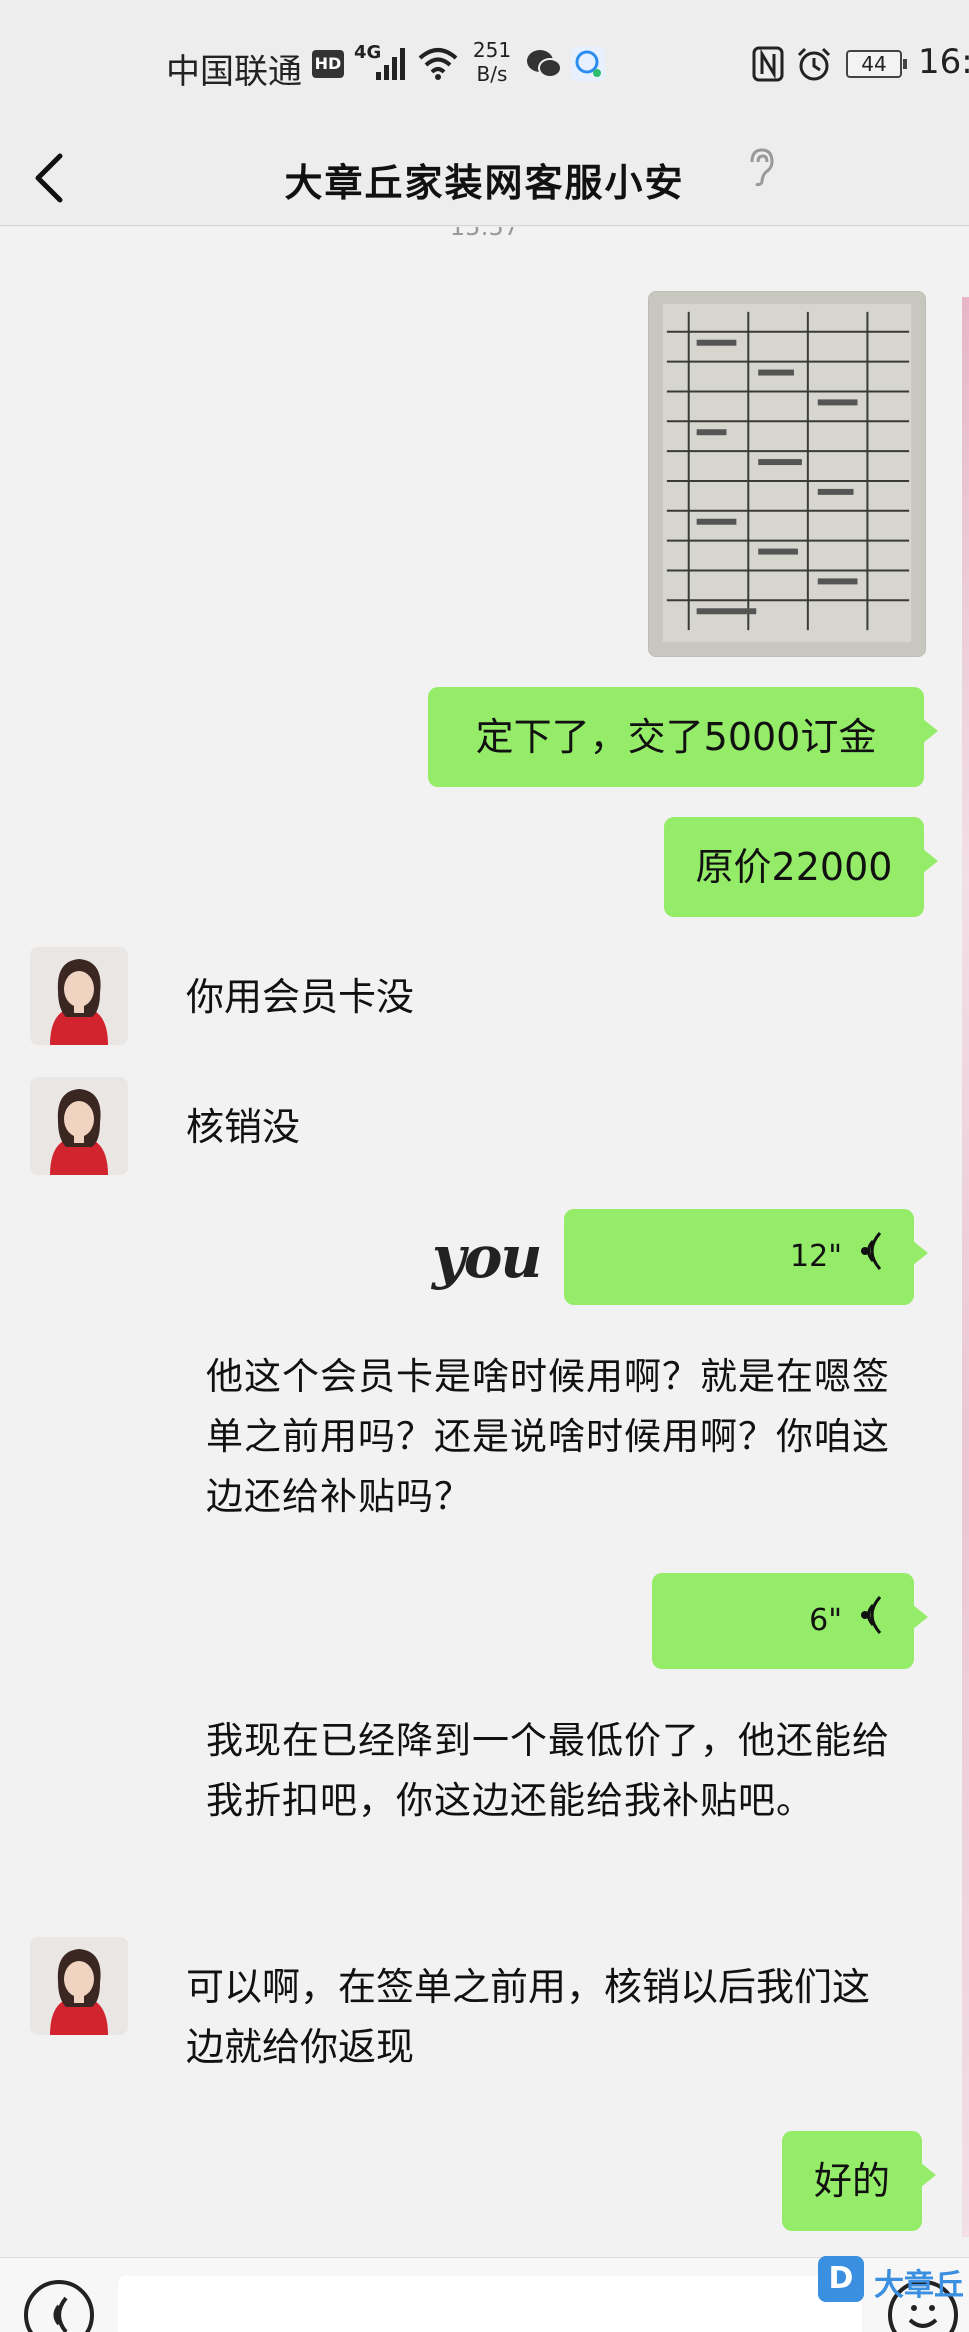 This screenshot has height=2332, width=969. I want to click on message-in: 可以啊，在签单之前用，核销以后我们这边就给你返现, so click(536, 2017).